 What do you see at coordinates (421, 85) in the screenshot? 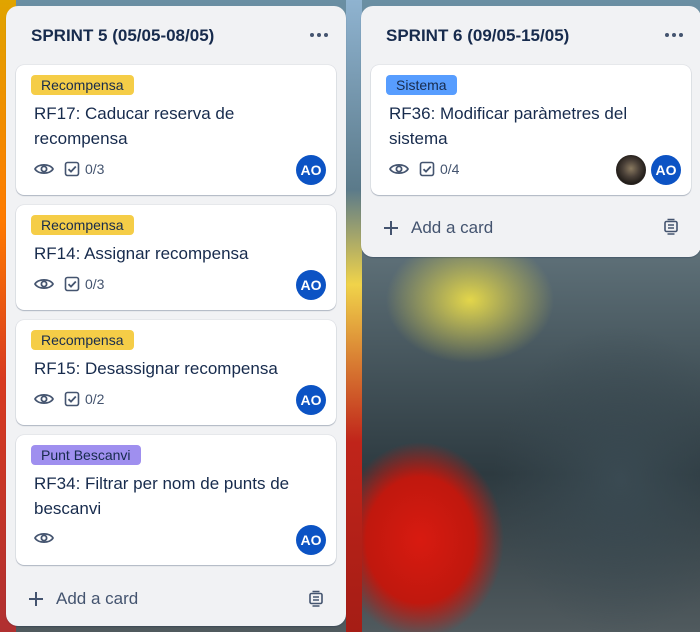
I see `card-label: Sistema` at bounding box center [421, 85].